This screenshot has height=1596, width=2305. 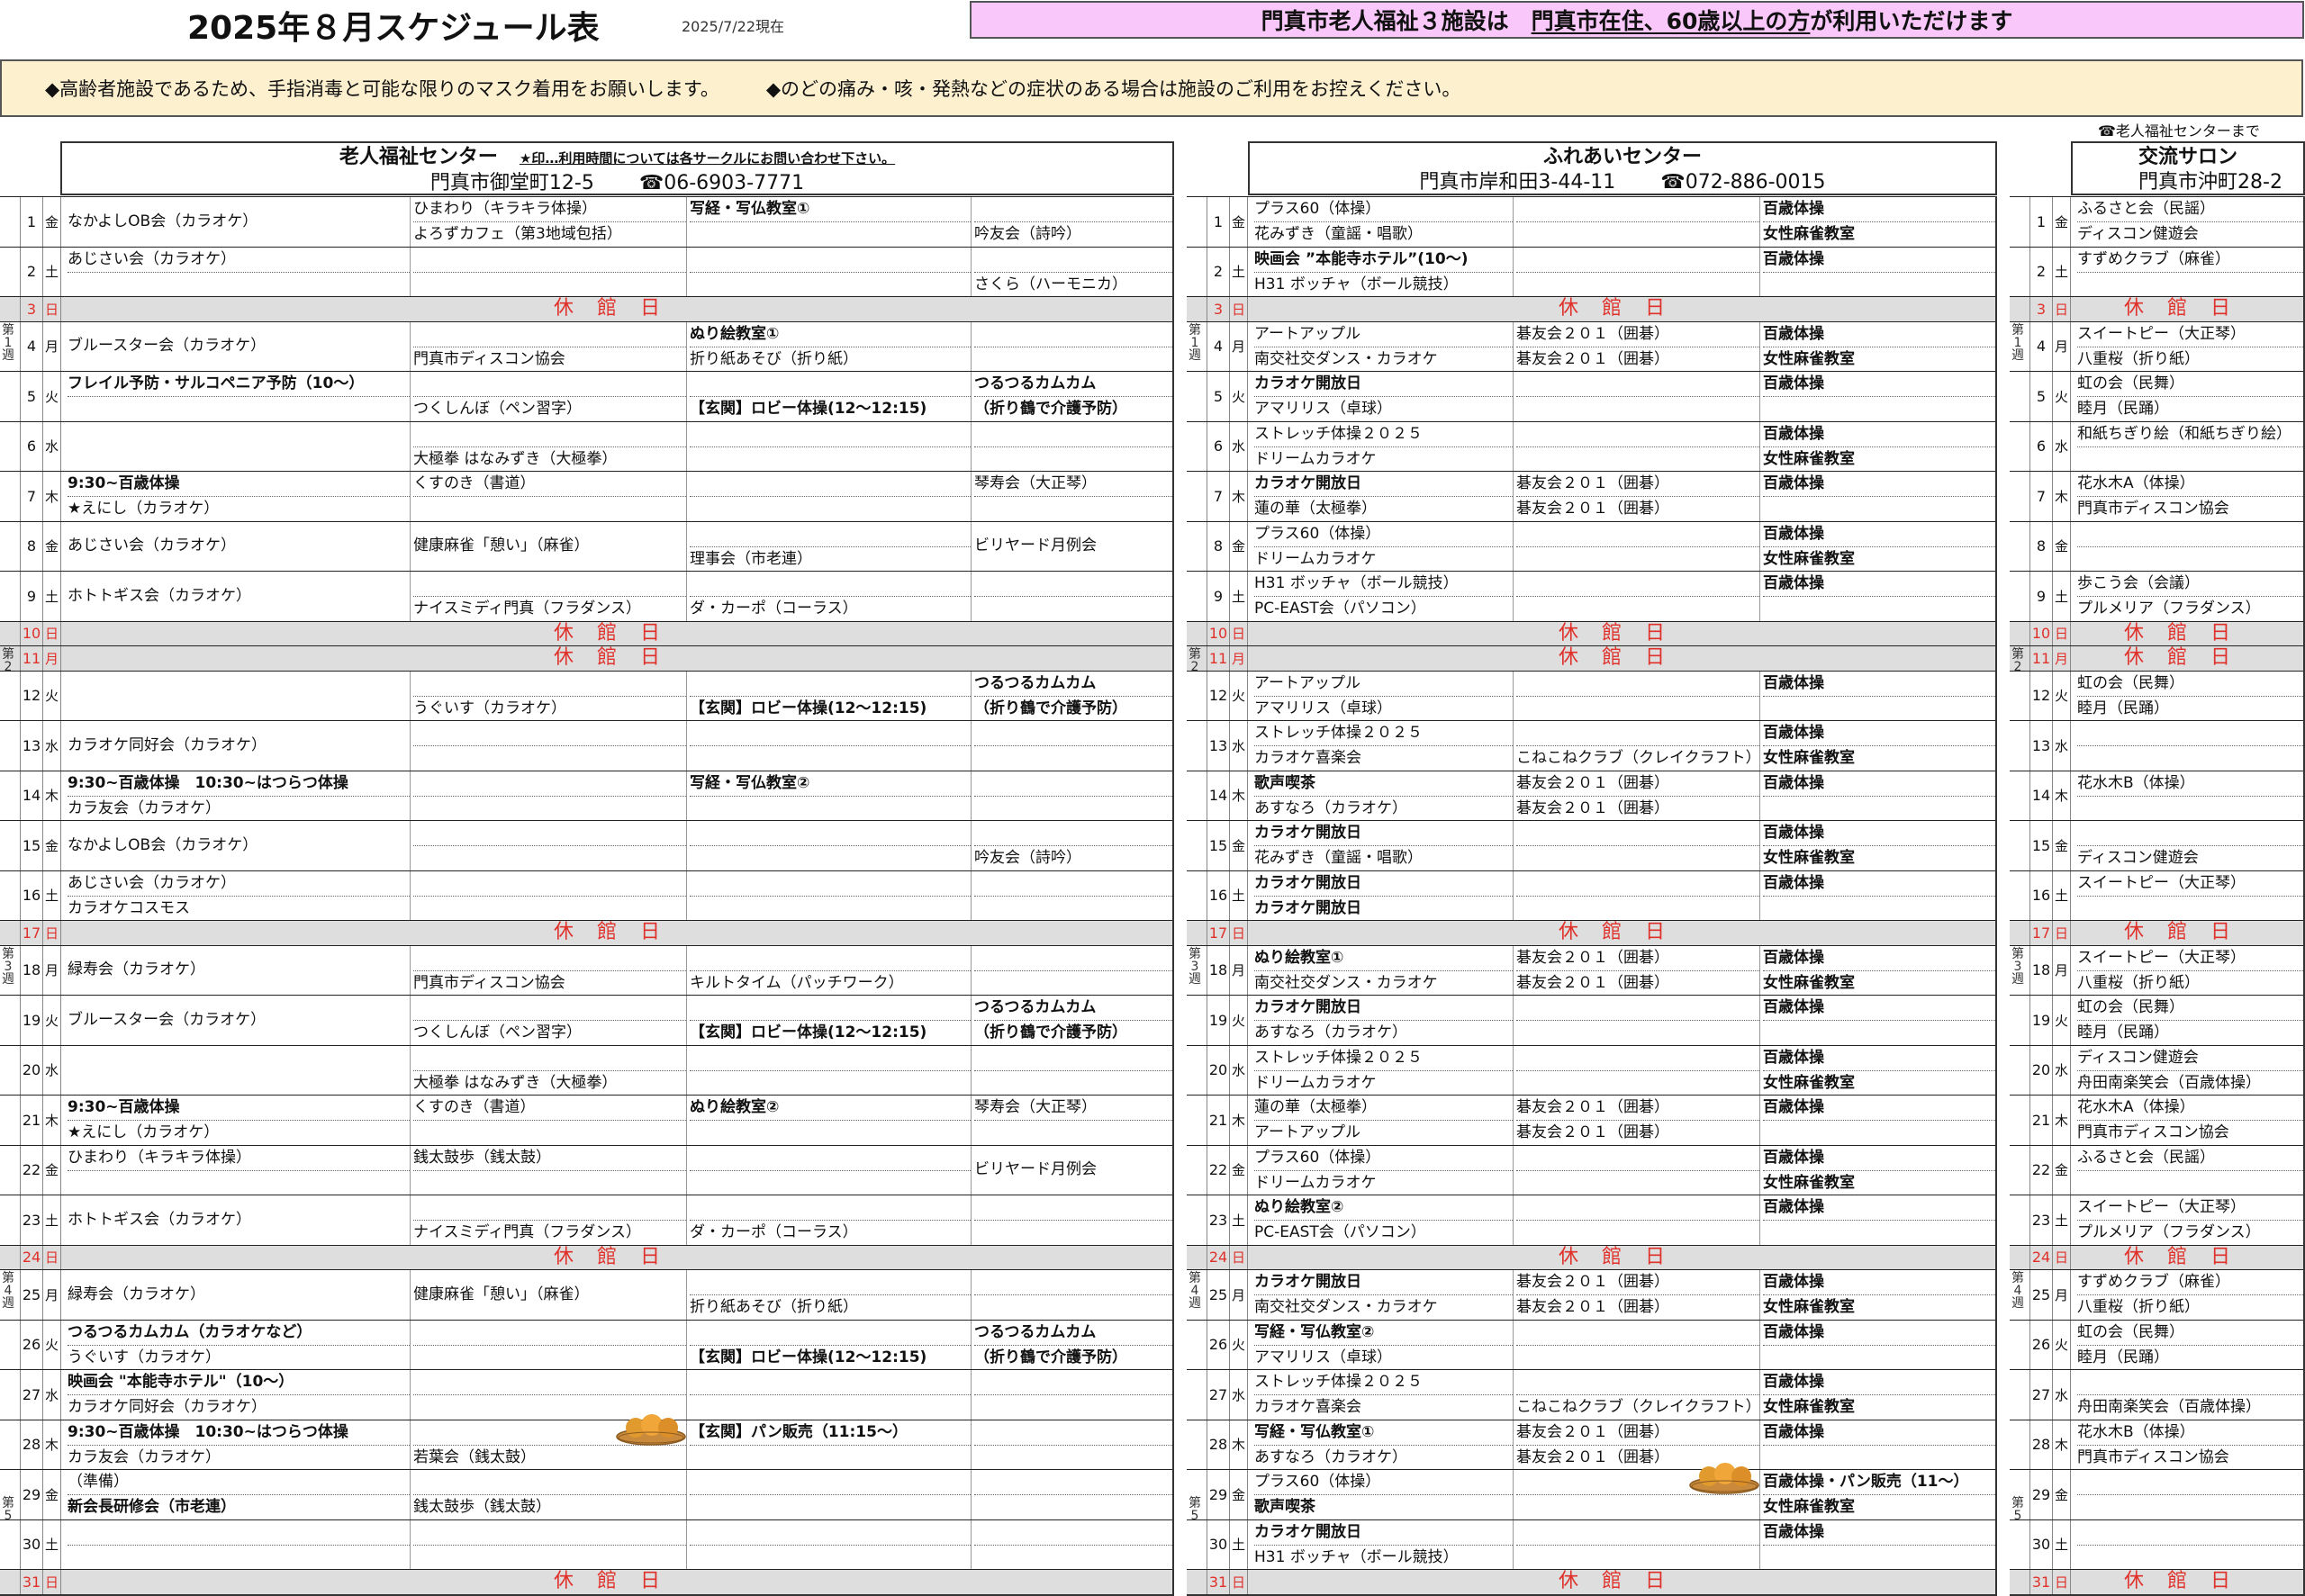 What do you see at coordinates (2156, 1169) in the screenshot?
I see `day-row: 22 金ふるさと会（民謡）` at bounding box center [2156, 1169].